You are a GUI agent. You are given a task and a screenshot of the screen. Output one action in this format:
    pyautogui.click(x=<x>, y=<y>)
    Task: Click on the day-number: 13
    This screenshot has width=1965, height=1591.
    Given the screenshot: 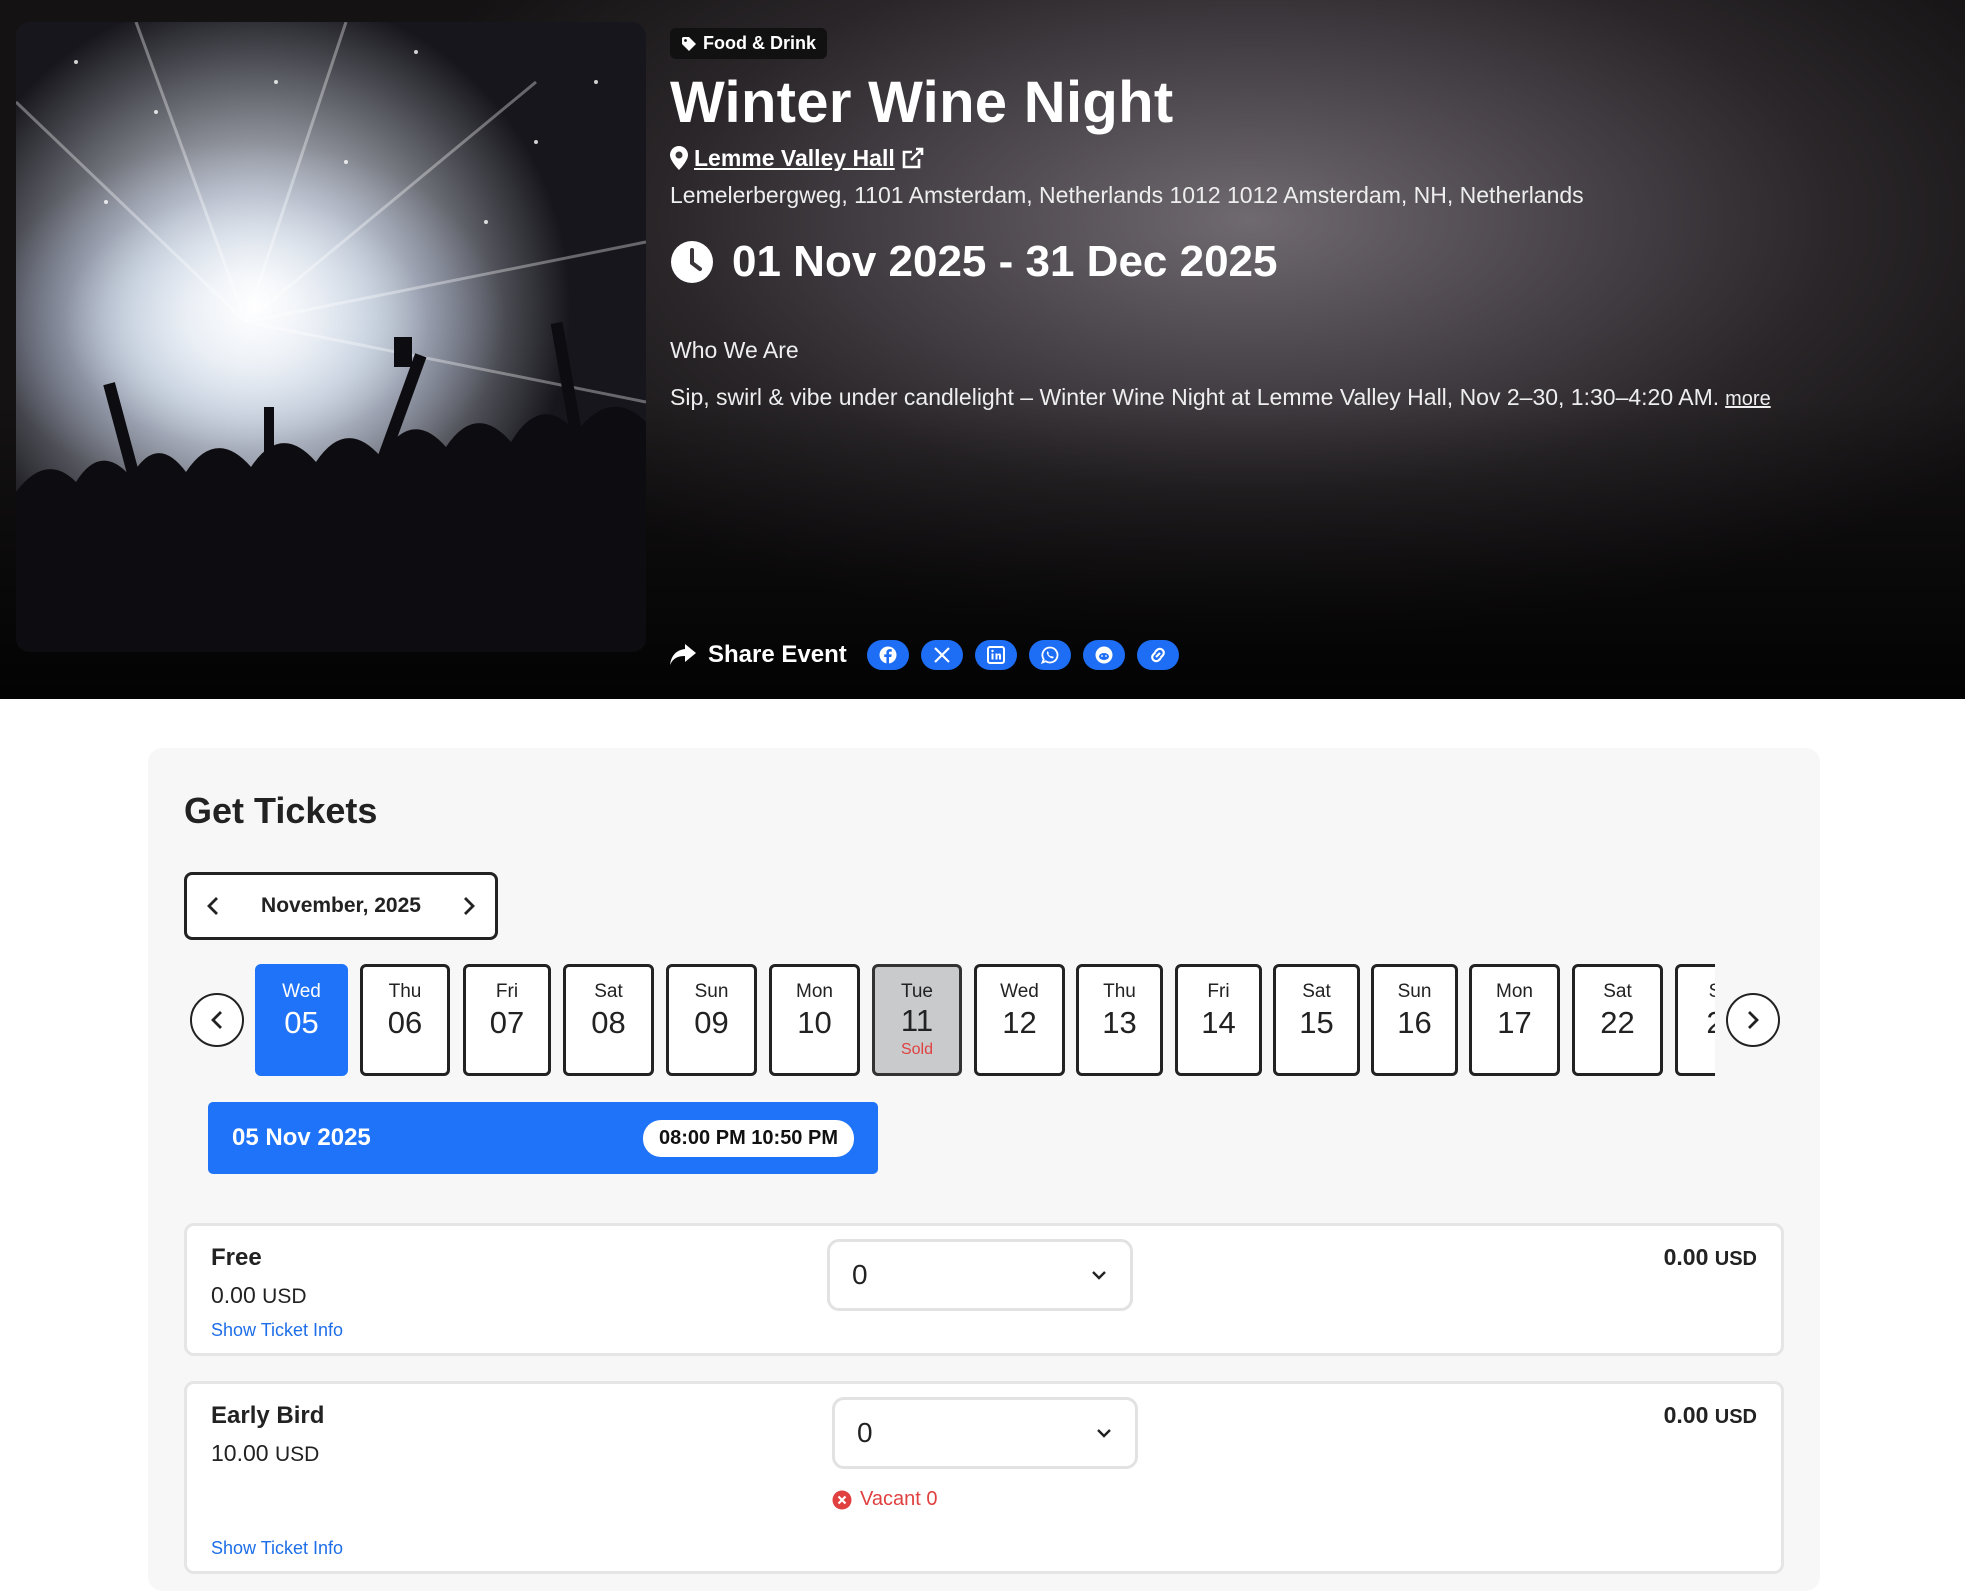 What is the action you would take?
    pyautogui.click(x=1119, y=1022)
    